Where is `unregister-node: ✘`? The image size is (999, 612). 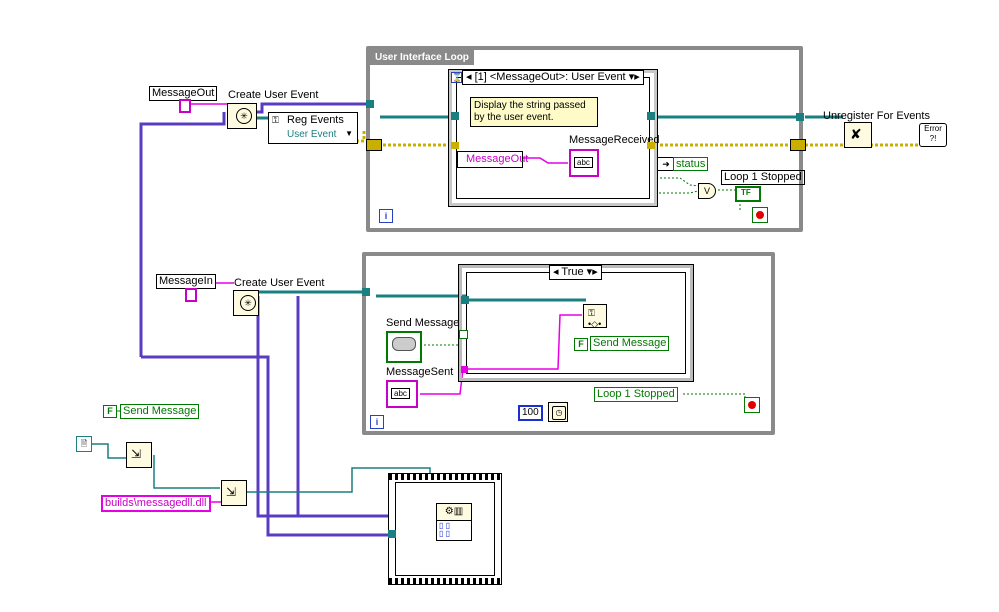
unregister-node: ✘ is located at coordinates (858, 135).